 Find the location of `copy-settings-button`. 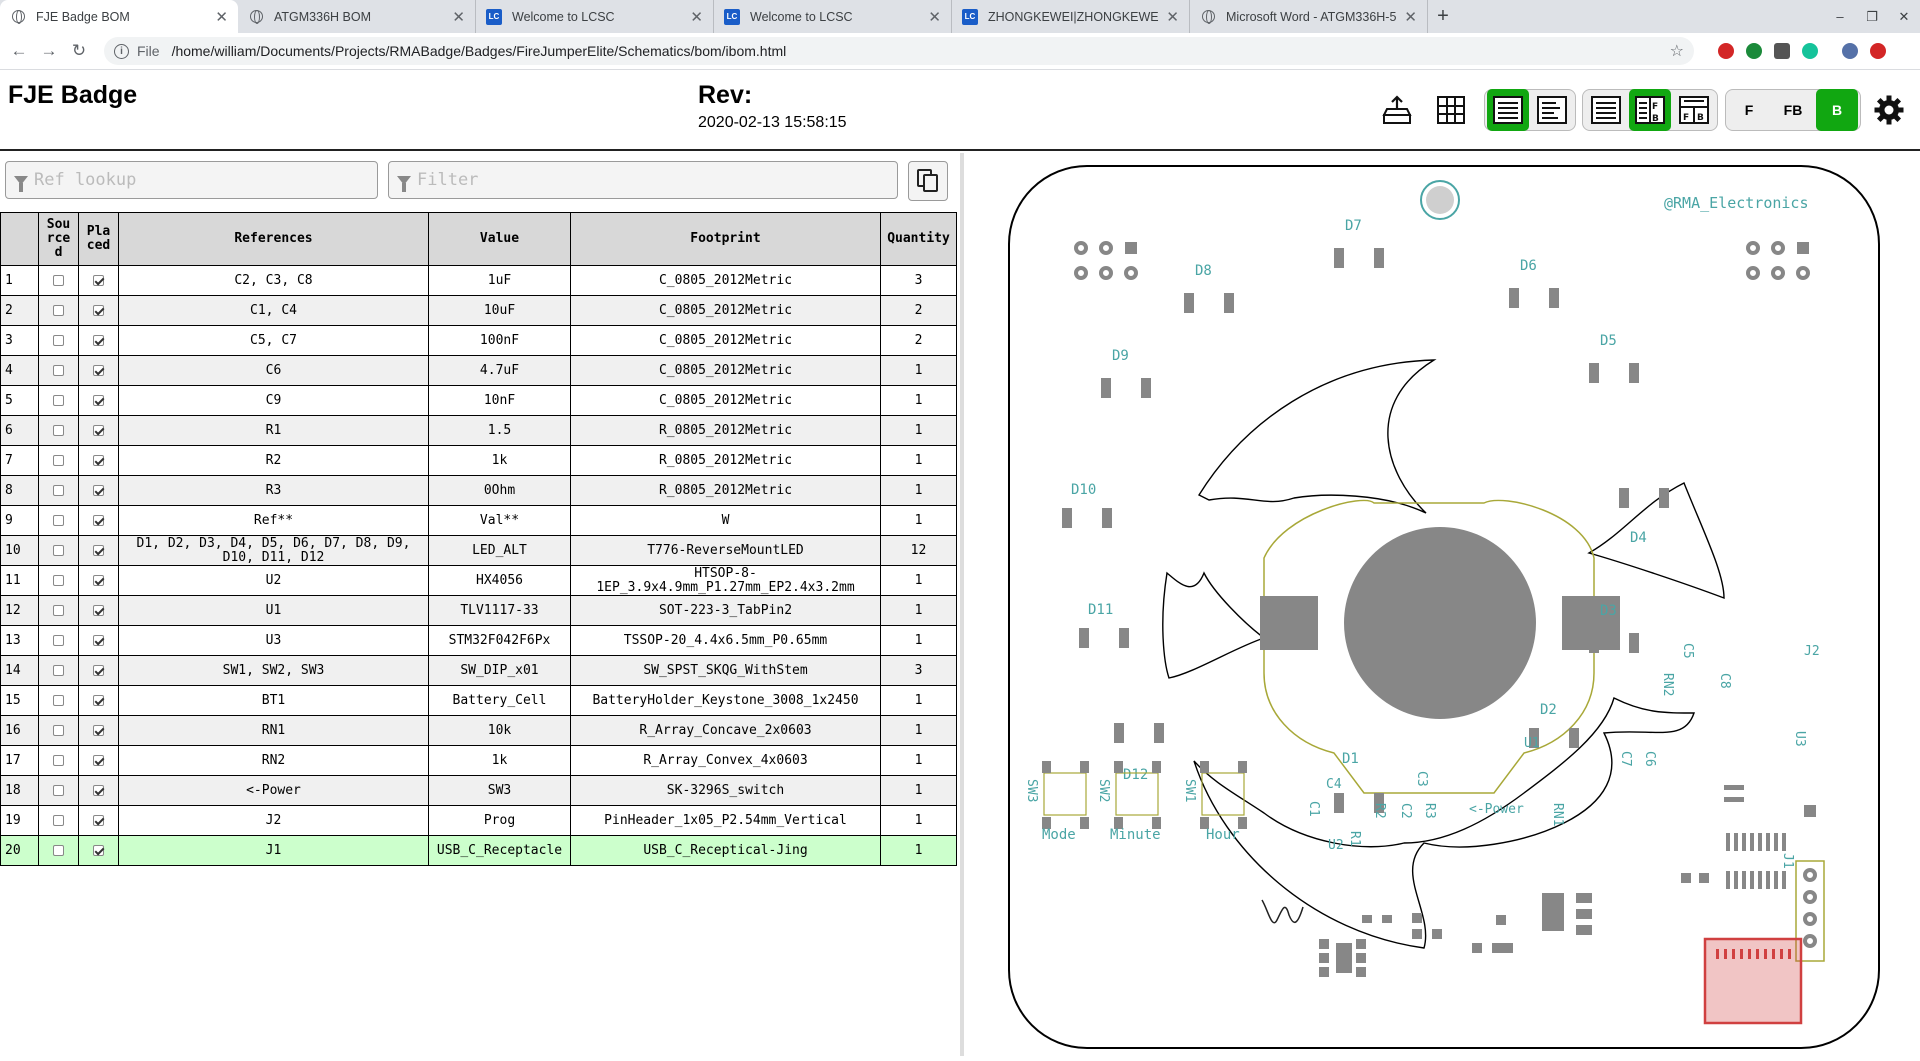

copy-settings-button is located at coordinates (1451, 110).